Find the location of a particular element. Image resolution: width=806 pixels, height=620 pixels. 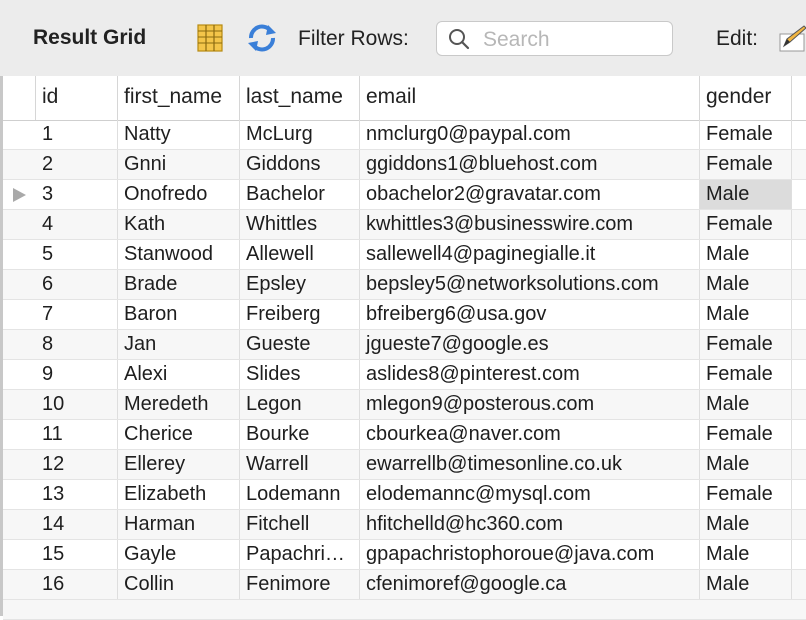

cell-last-name: Slides is located at coordinates (300, 374).